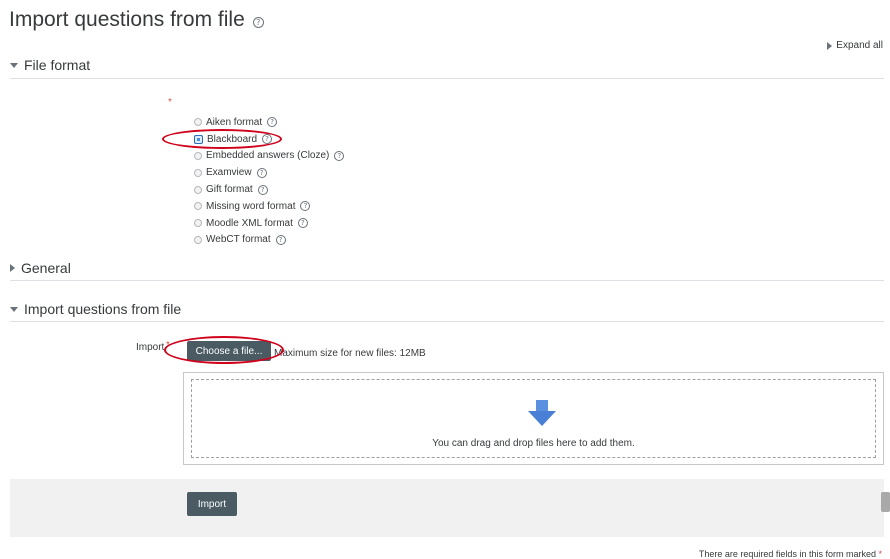 Image resolution: width=890 pixels, height=559 pixels. What do you see at coordinates (127, 19) in the screenshot?
I see `page-title-text: Import questions from file` at bounding box center [127, 19].